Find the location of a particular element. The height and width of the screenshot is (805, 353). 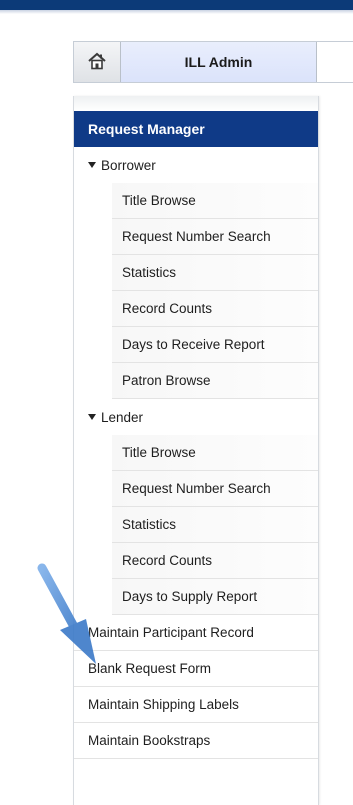

sidebar-header-label: Request Manager is located at coordinates (146, 129).